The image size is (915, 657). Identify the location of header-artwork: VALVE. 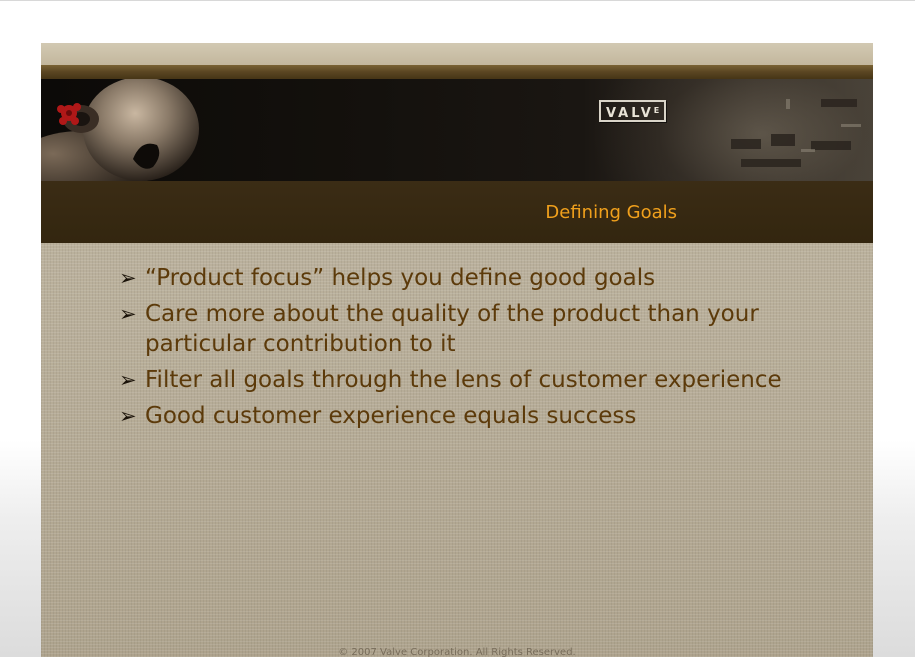
(457, 130).